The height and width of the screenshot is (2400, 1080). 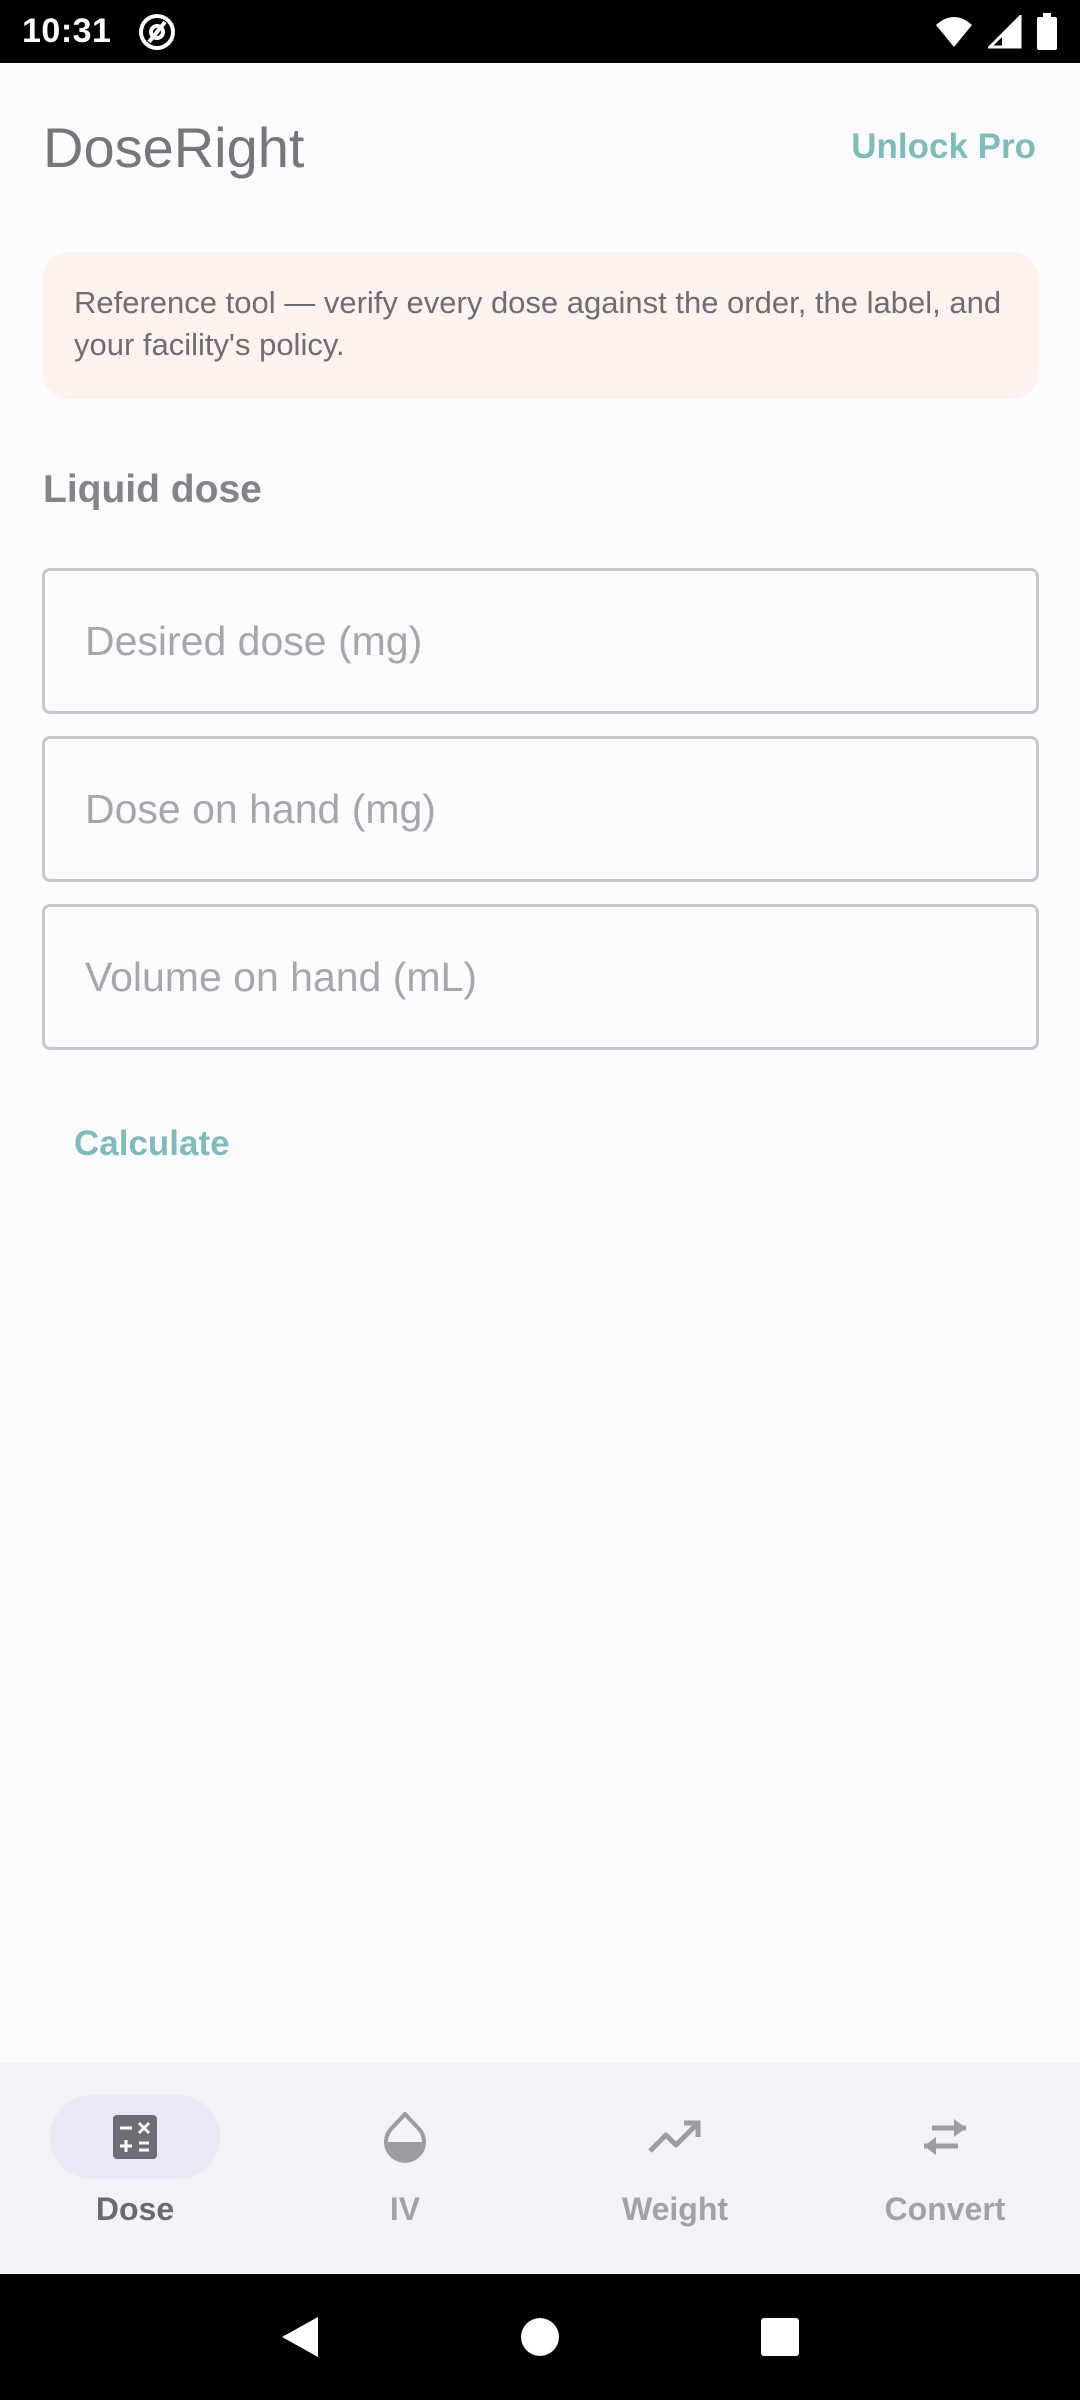 What do you see at coordinates (67, 31) in the screenshot?
I see `status-time: 10:31` at bounding box center [67, 31].